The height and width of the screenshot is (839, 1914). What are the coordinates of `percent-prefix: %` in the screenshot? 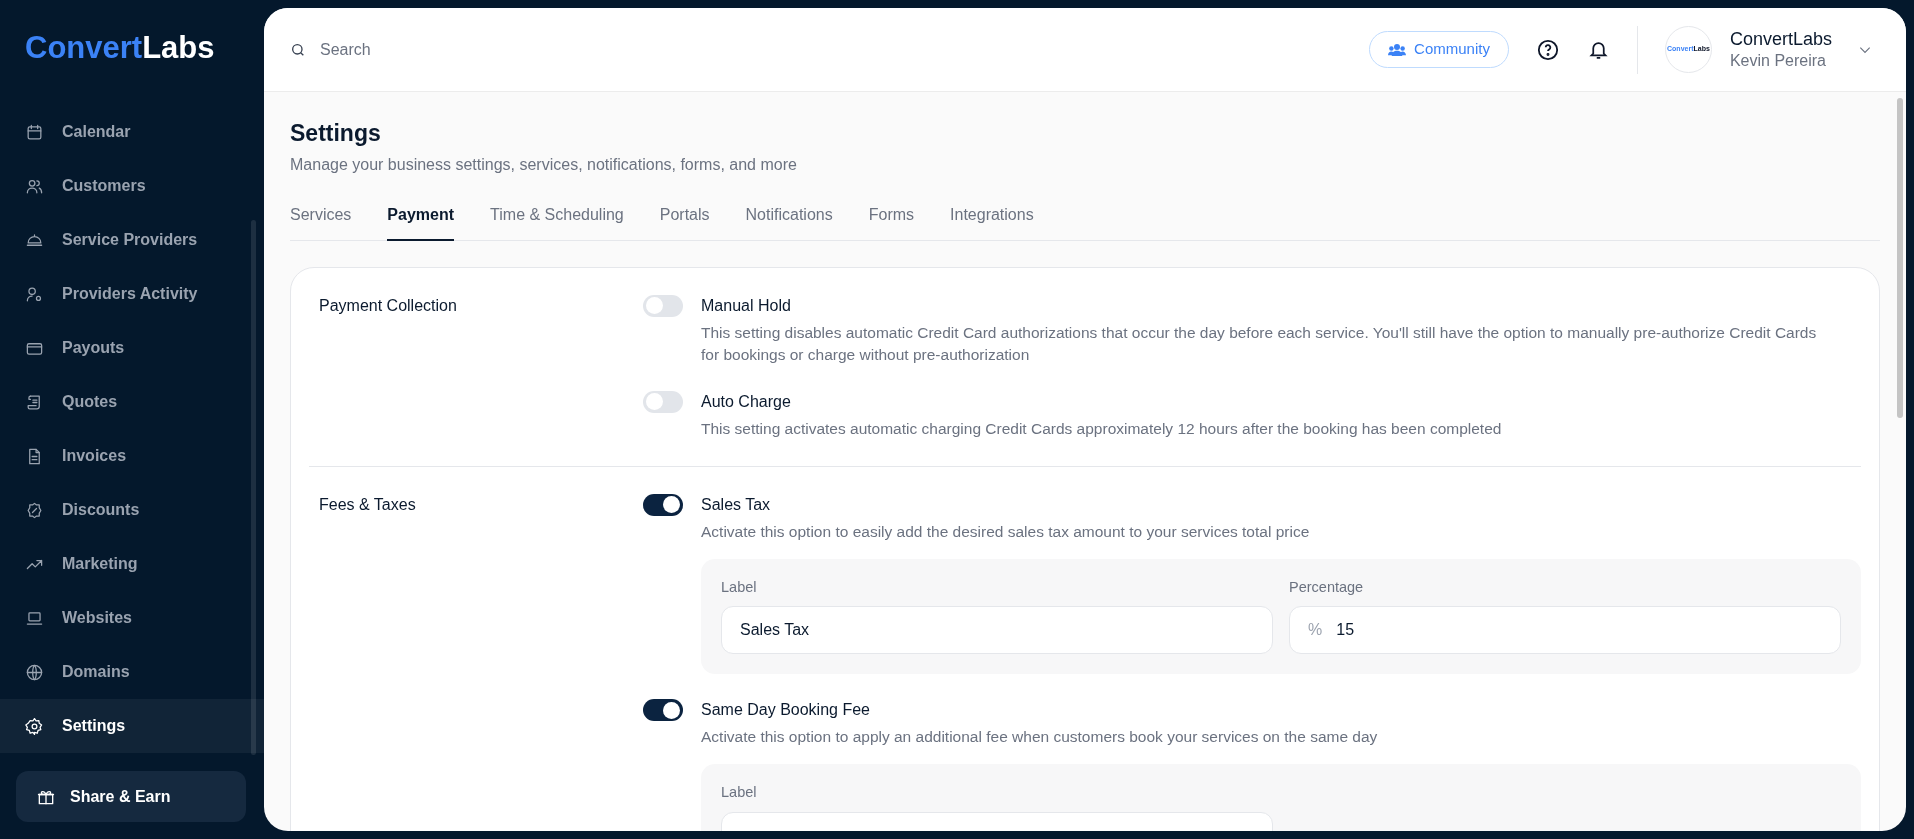 It's located at (1315, 630).